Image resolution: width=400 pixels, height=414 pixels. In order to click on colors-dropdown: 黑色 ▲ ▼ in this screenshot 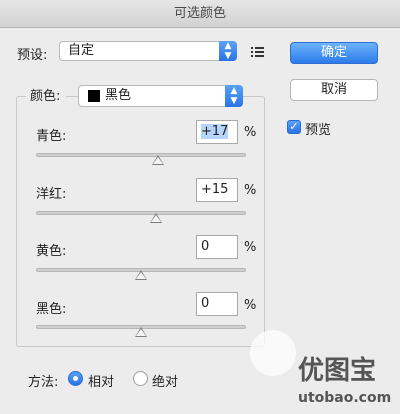, I will do `click(160, 96)`.